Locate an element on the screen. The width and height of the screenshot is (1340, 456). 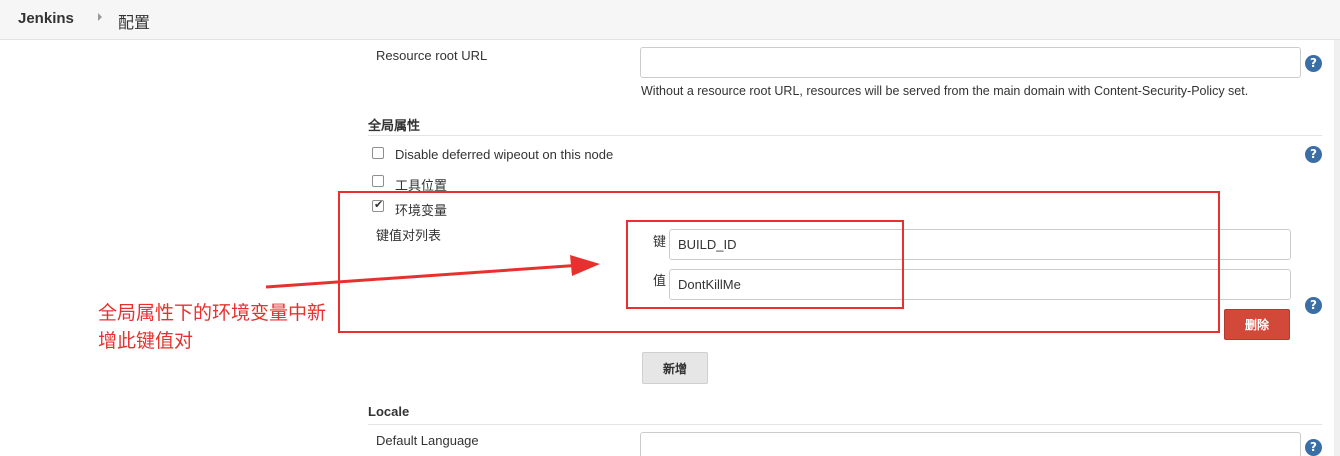
global-properties-title: 全局属性 is located at coordinates (394, 125).